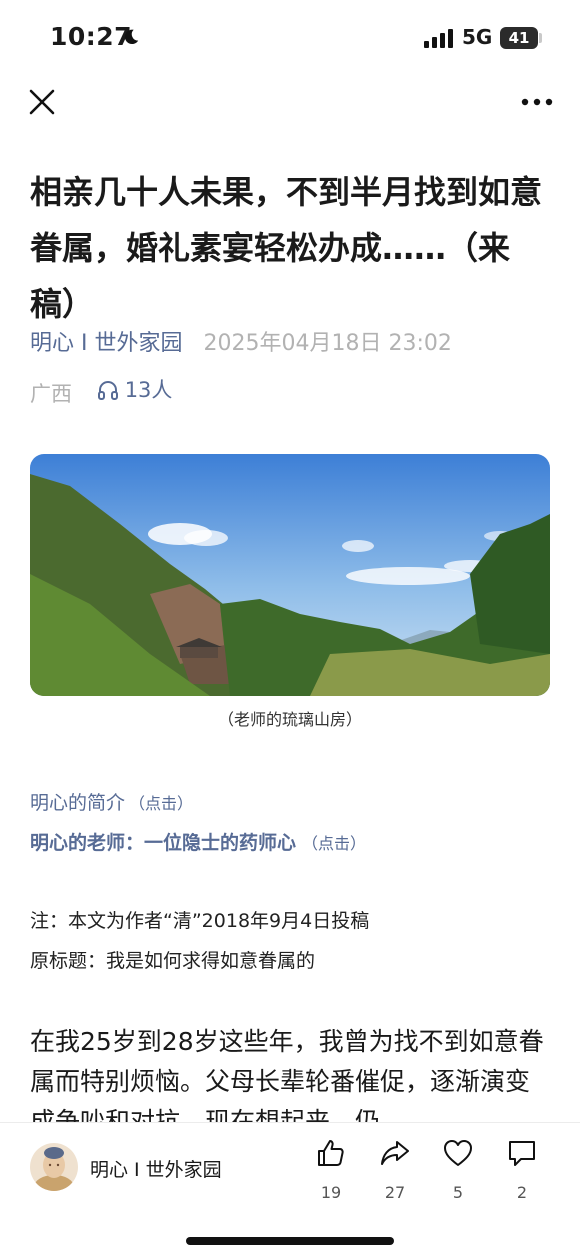 This screenshot has width=580, height=1255. I want to click on headphones-icon, so click(107, 390).